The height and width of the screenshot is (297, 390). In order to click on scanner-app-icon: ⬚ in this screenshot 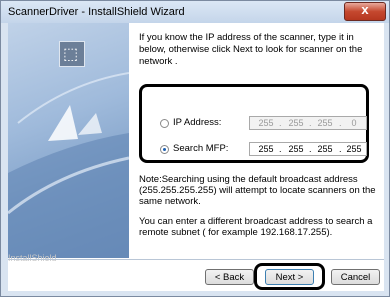, I will do `click(72, 54)`.